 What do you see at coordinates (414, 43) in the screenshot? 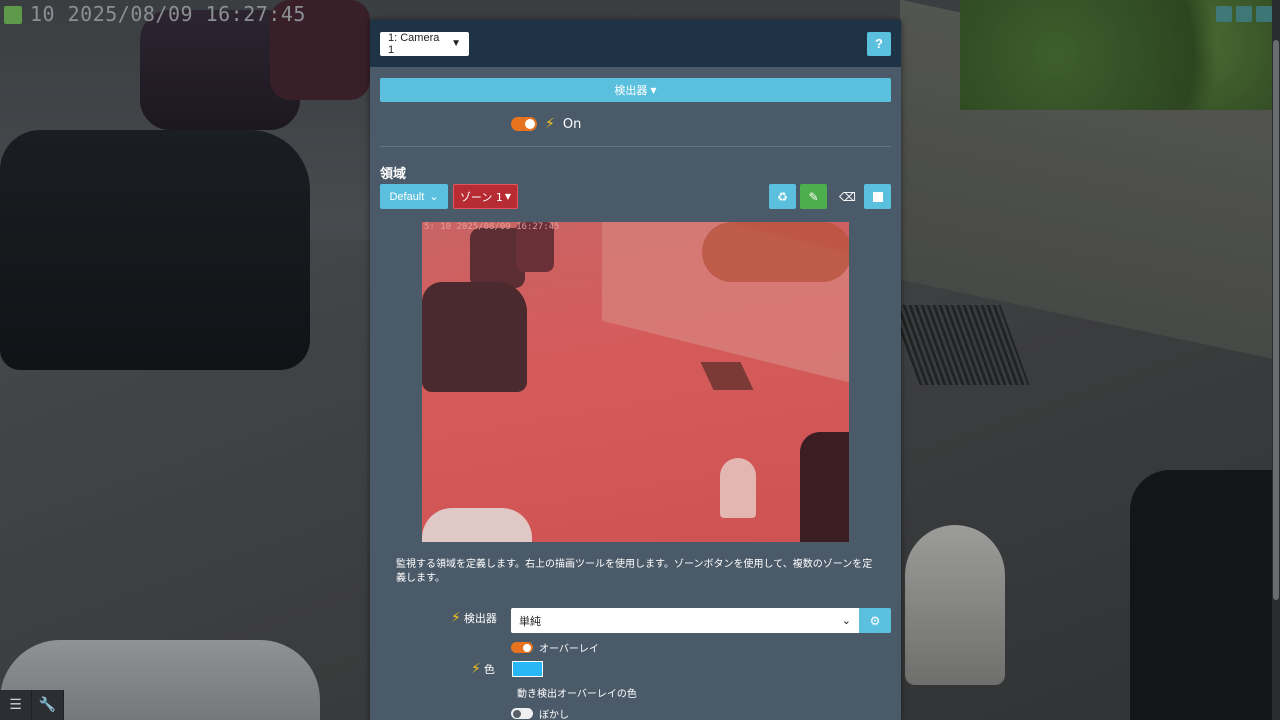
I see `camera-select-value: 1: Camera 1` at bounding box center [414, 43].